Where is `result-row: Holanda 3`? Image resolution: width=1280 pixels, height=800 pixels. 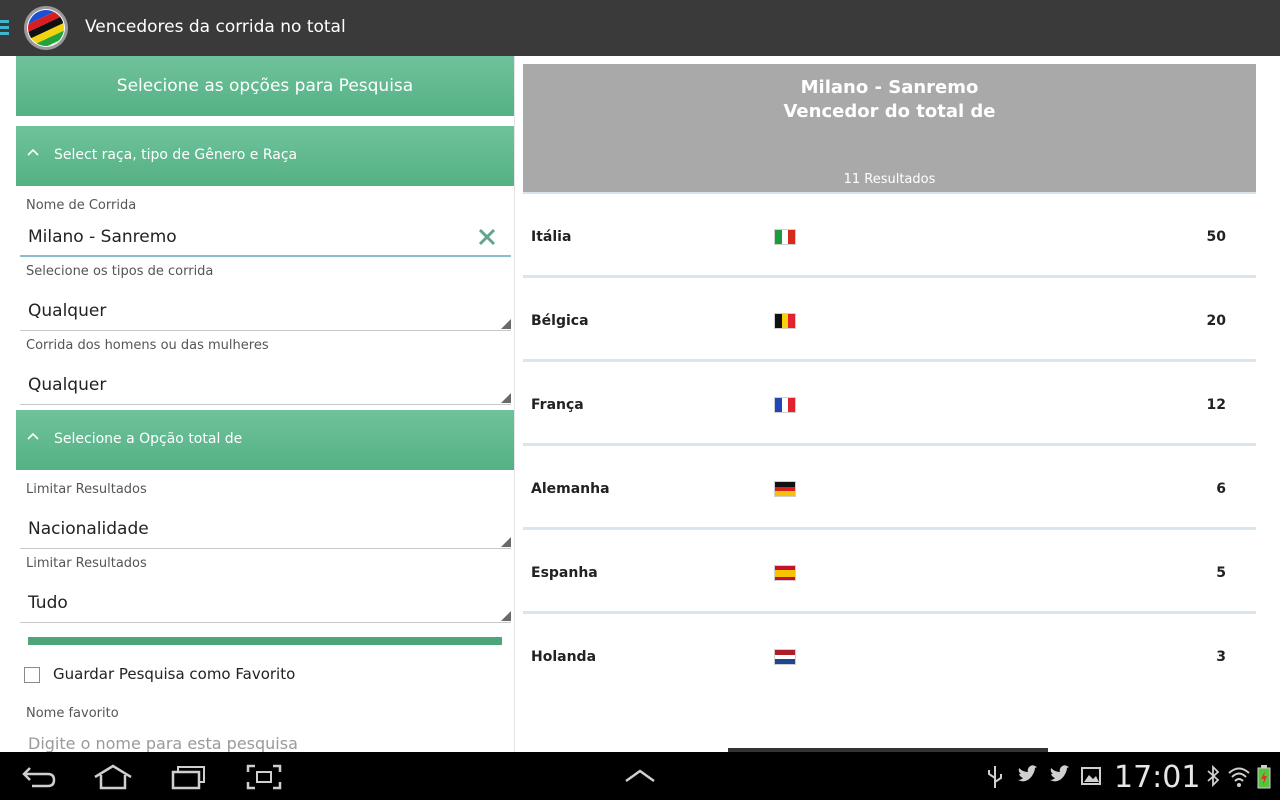
result-row: Holanda 3 is located at coordinates (889, 657).